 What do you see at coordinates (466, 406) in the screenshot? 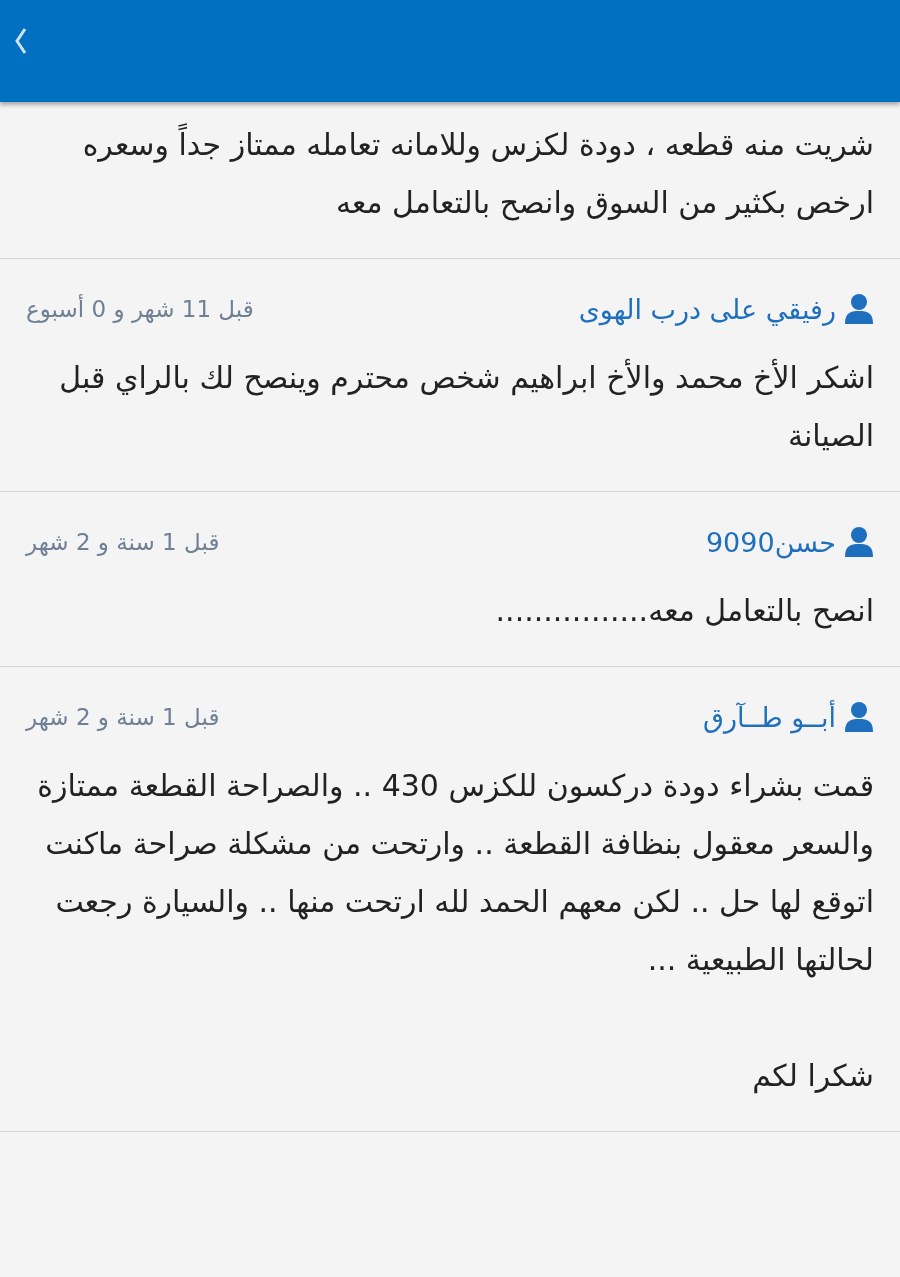
I see `comment-text: اشكر الأخ محمد والأخ ابراهيم شخص محترم وينصح لك بالراي قبل الصيانة` at bounding box center [466, 406].